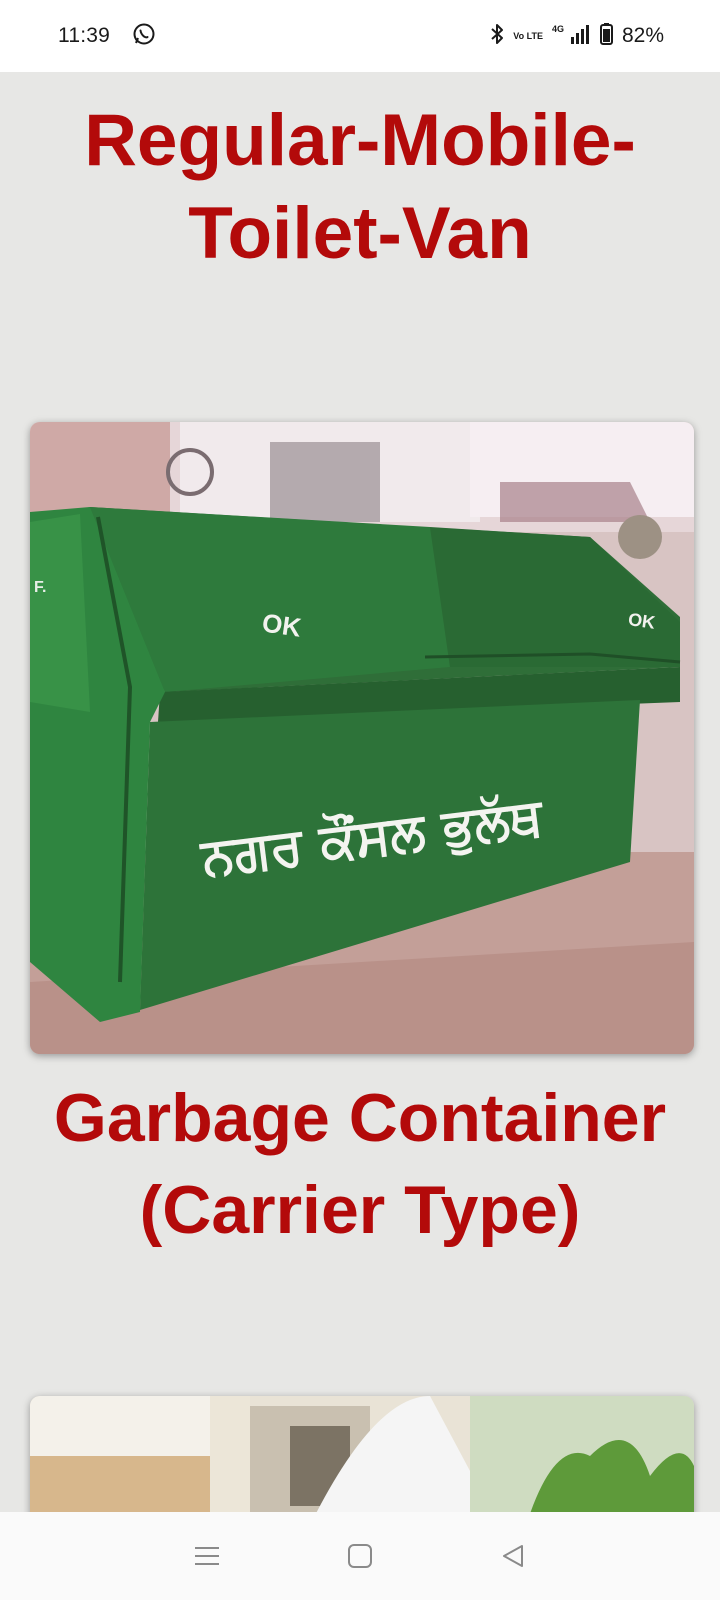  I want to click on menu-icon, so click(207, 1556).